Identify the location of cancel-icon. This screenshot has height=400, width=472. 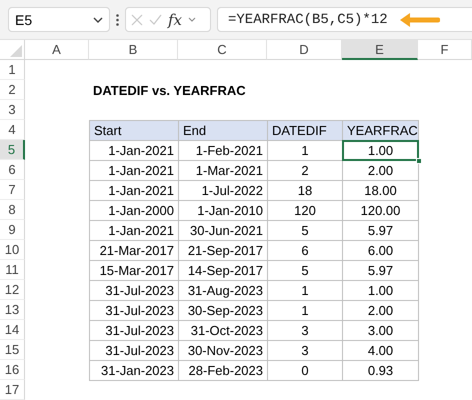
(137, 20).